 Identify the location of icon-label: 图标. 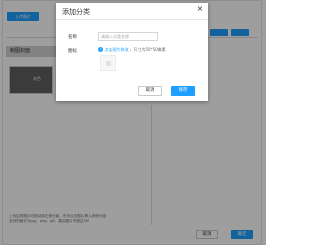
(72, 51).